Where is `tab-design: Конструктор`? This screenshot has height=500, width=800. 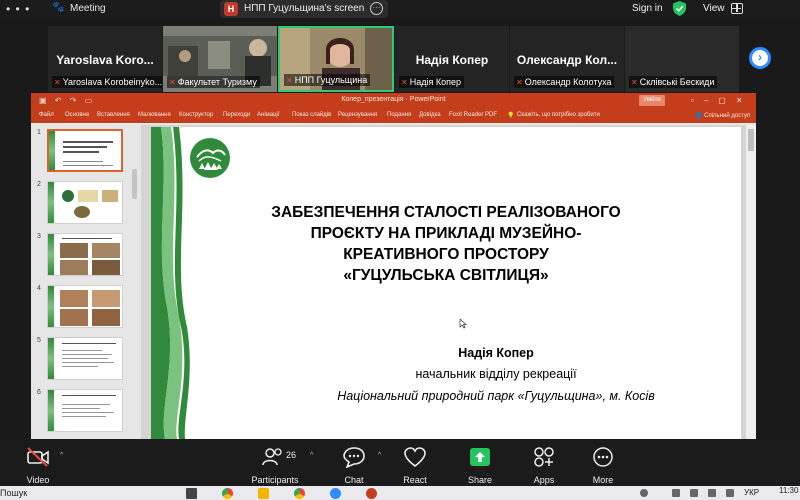 tab-design: Конструктор is located at coordinates (196, 115).